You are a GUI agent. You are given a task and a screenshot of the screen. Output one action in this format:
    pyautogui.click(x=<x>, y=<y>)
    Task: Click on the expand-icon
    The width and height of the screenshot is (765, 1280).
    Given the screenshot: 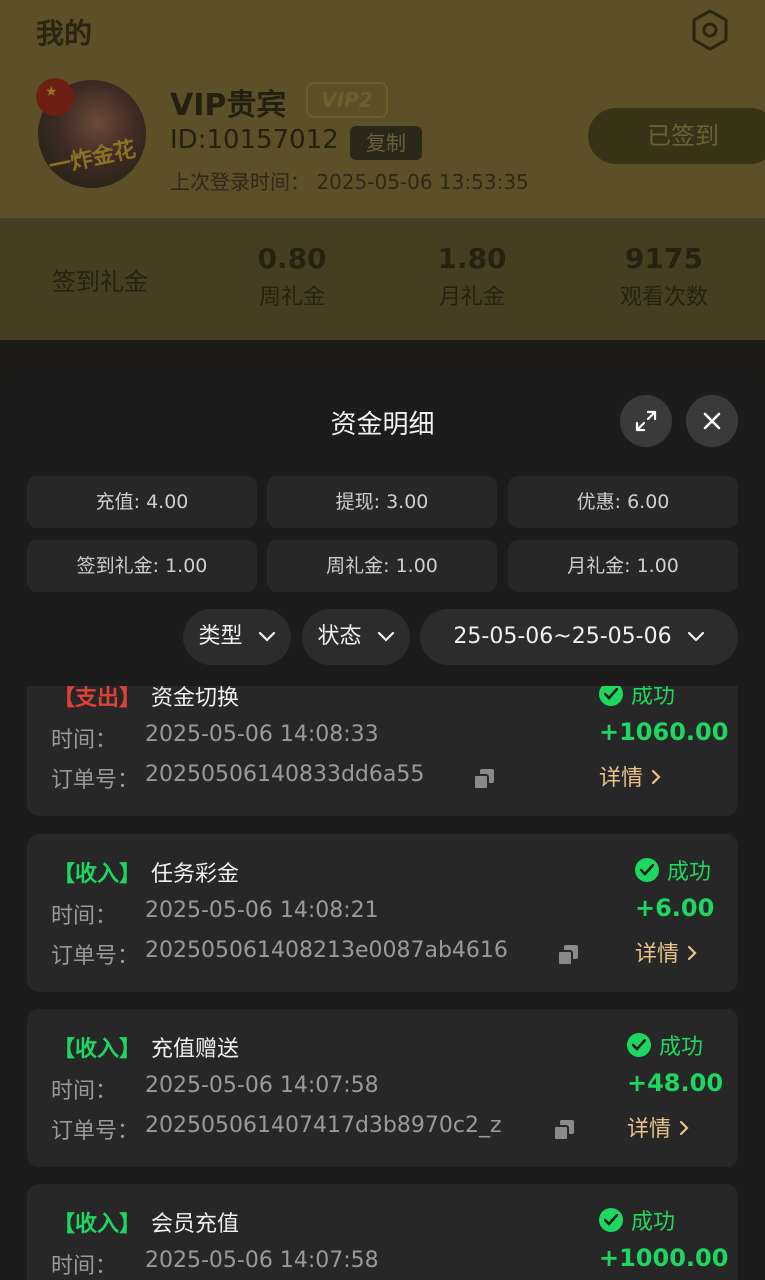 What is the action you would take?
    pyautogui.click(x=646, y=421)
    